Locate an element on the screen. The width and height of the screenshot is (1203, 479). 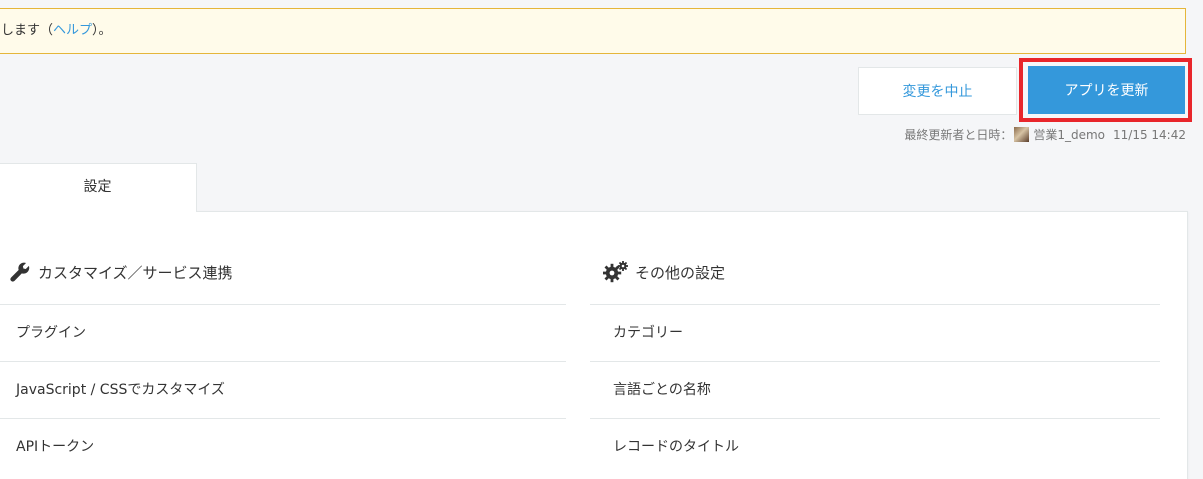
help-link: ヘルプ is located at coordinates (72, 30).